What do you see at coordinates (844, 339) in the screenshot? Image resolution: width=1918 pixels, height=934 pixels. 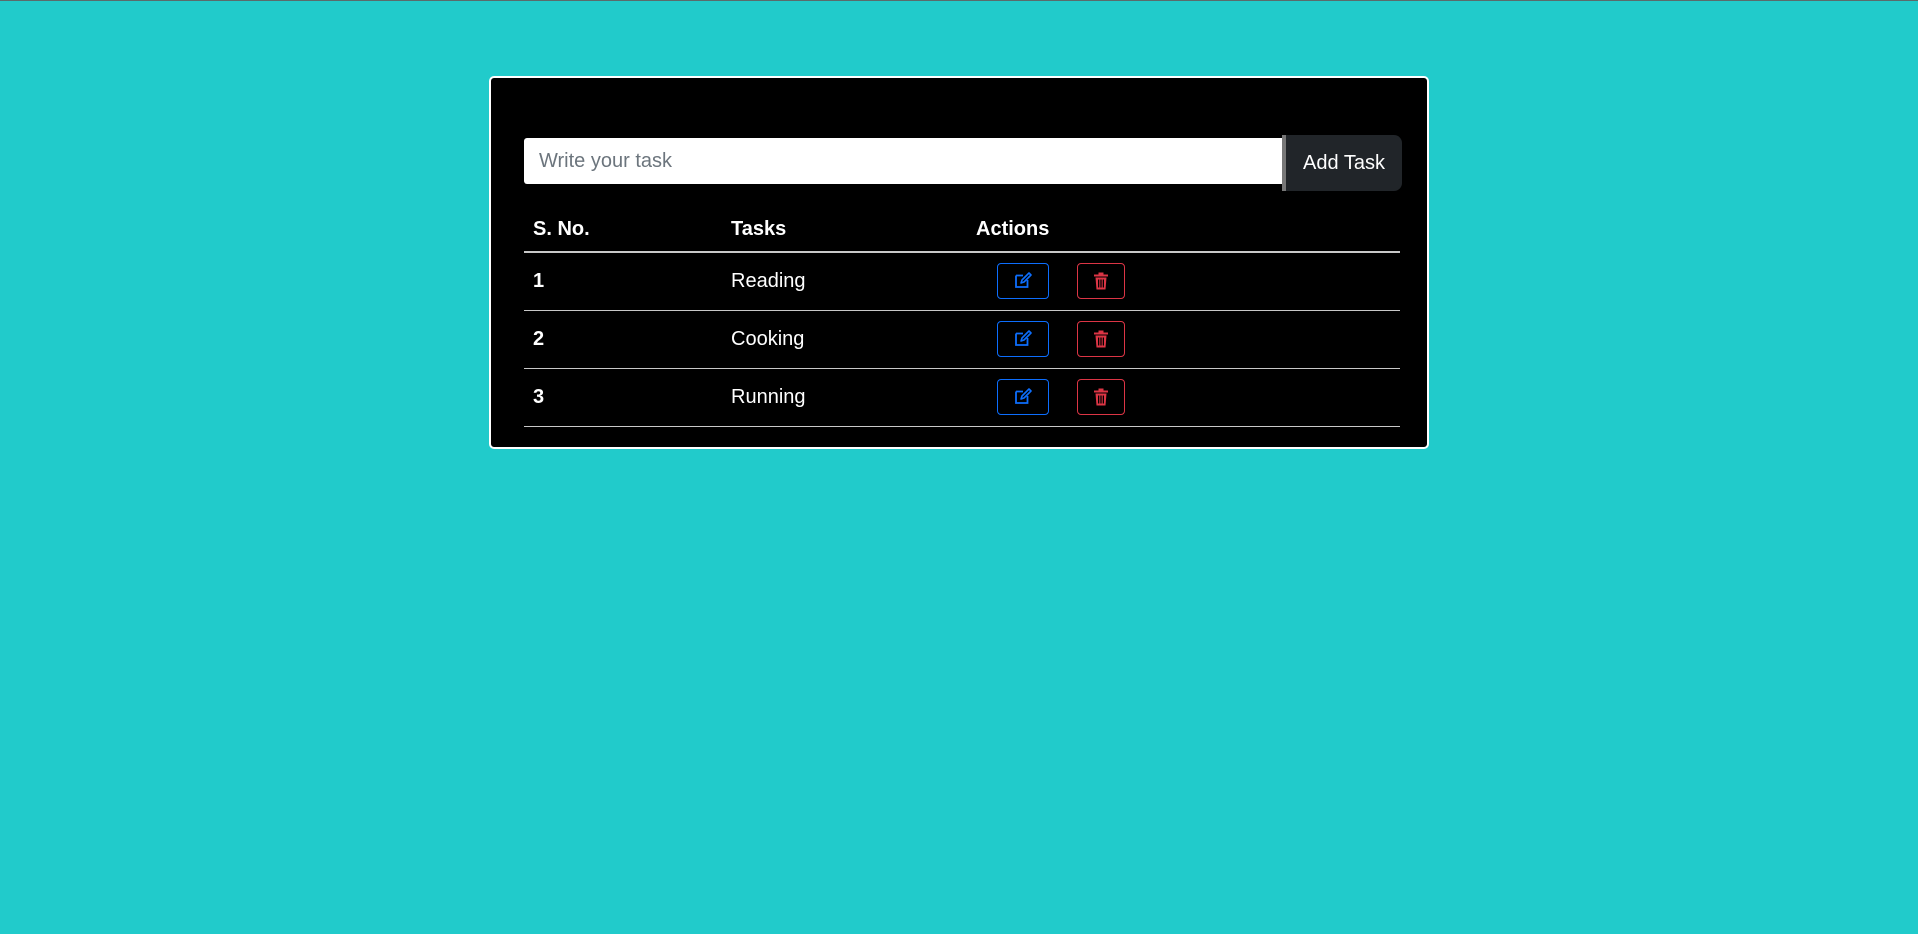 I see `row-task: Cooking` at bounding box center [844, 339].